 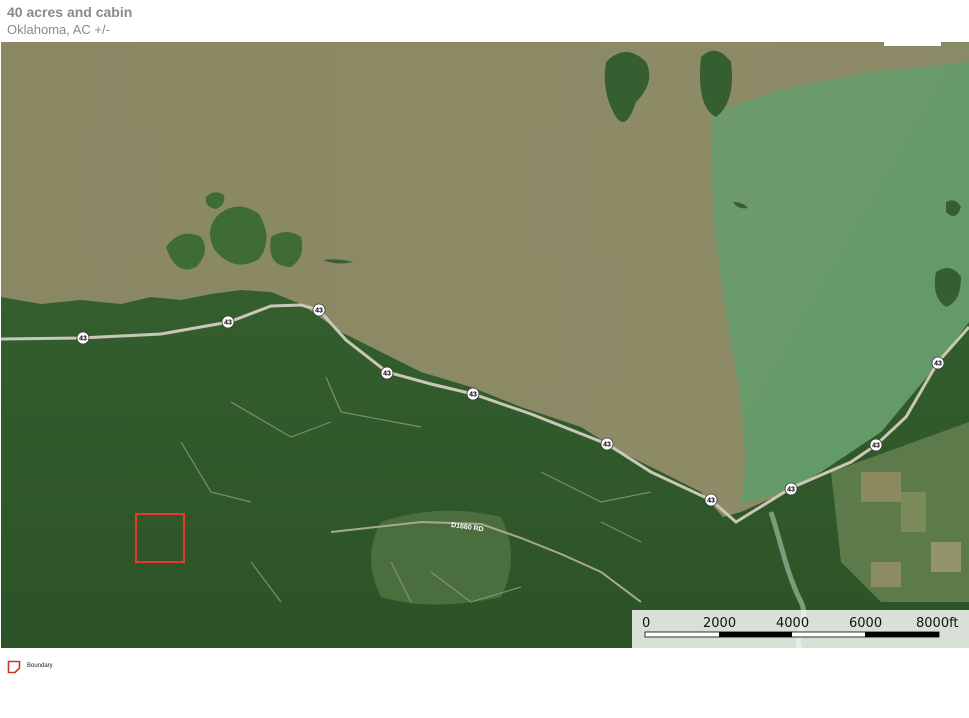 What do you see at coordinates (793, 623) in the screenshot?
I see `scale-tick-label: 4000` at bounding box center [793, 623].